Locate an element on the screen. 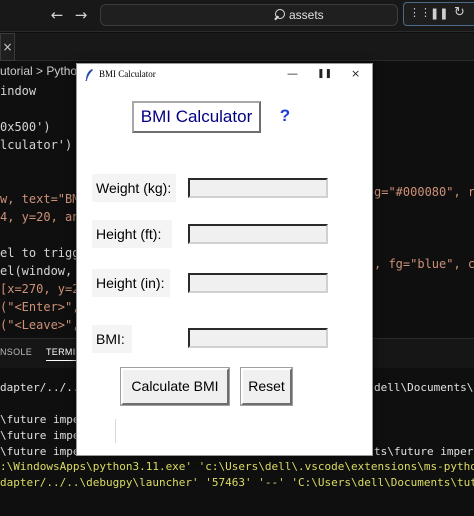 The height and width of the screenshot is (516, 474). debug-toolbar: ⋮⋮ ❚❚ ↻ is located at coordinates (438, 14).